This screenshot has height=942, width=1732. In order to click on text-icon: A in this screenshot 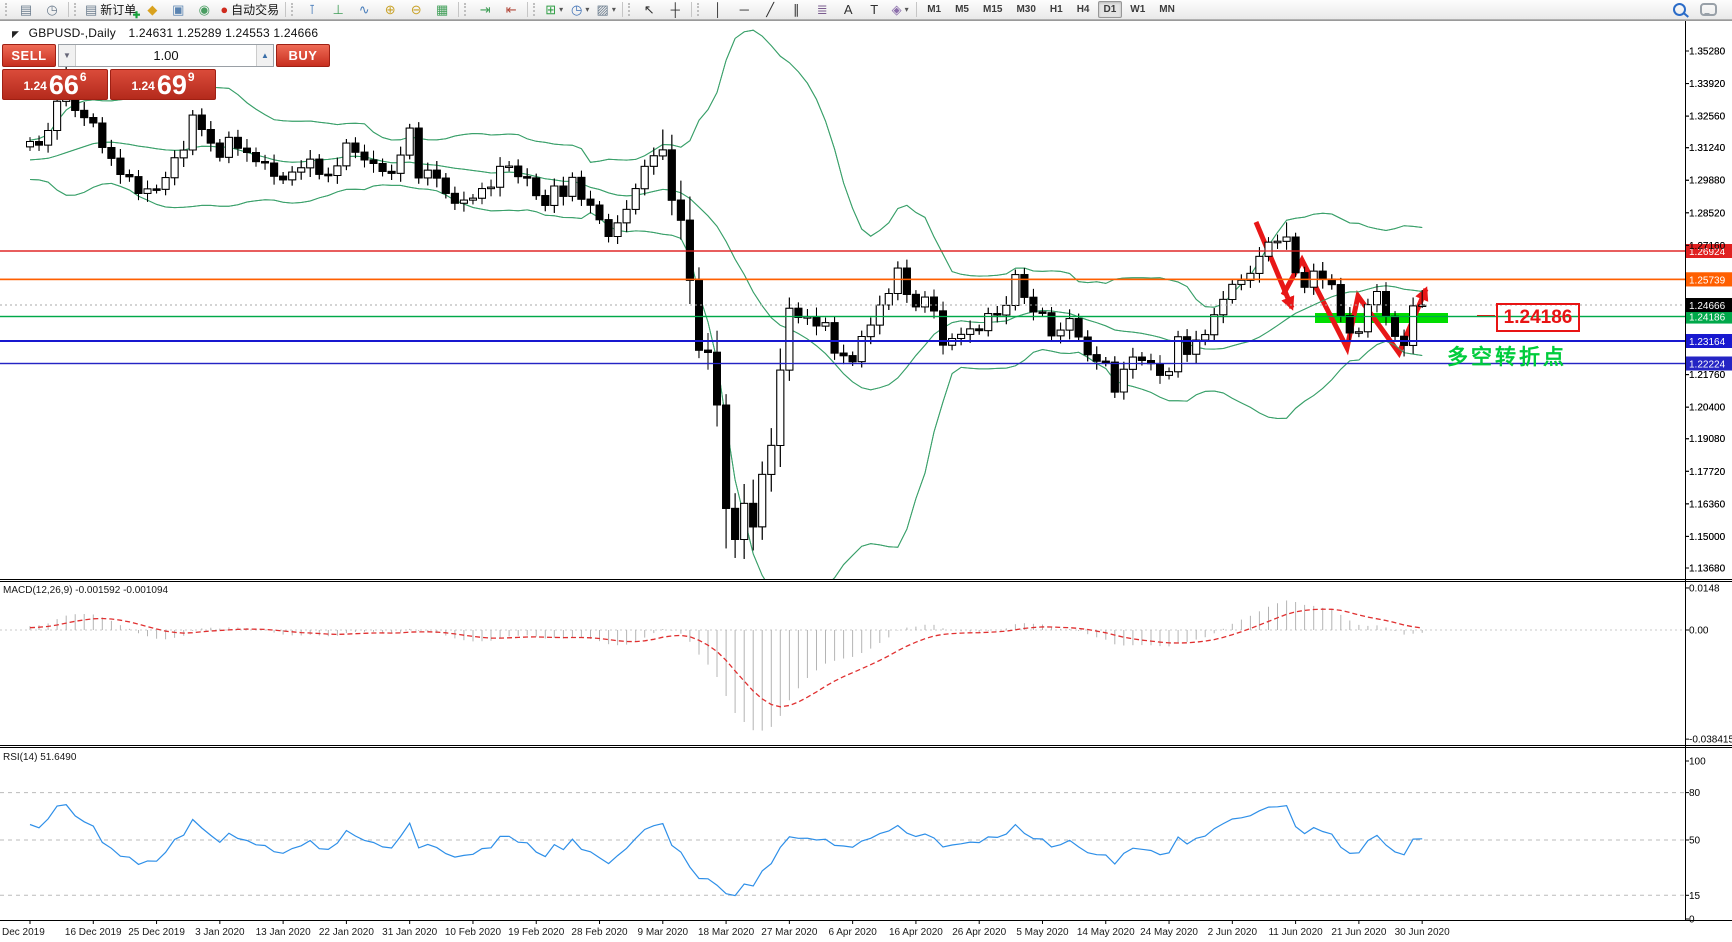, I will do `click(848, 10)`.